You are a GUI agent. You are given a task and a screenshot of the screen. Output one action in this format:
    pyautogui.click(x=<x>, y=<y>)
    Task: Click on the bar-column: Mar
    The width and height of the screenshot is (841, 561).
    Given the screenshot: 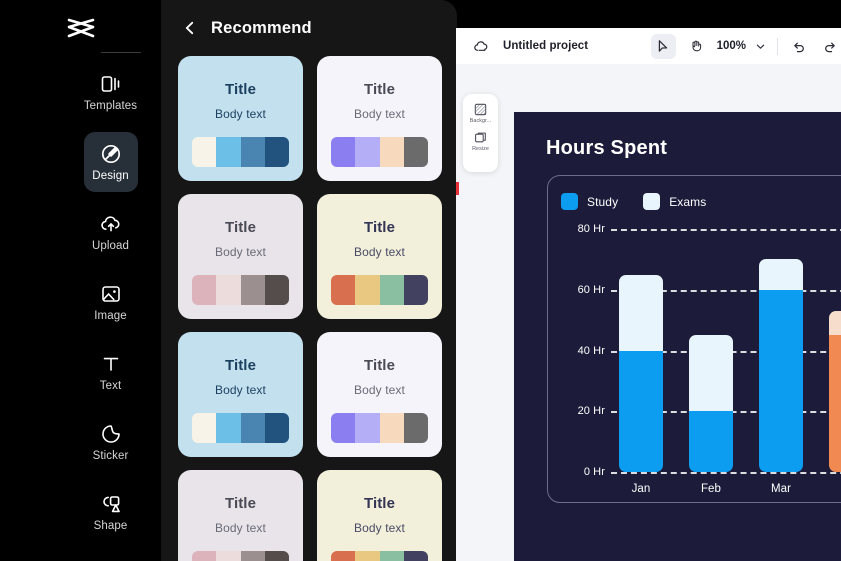 What is the action you would take?
    pyautogui.click(x=781, y=362)
    